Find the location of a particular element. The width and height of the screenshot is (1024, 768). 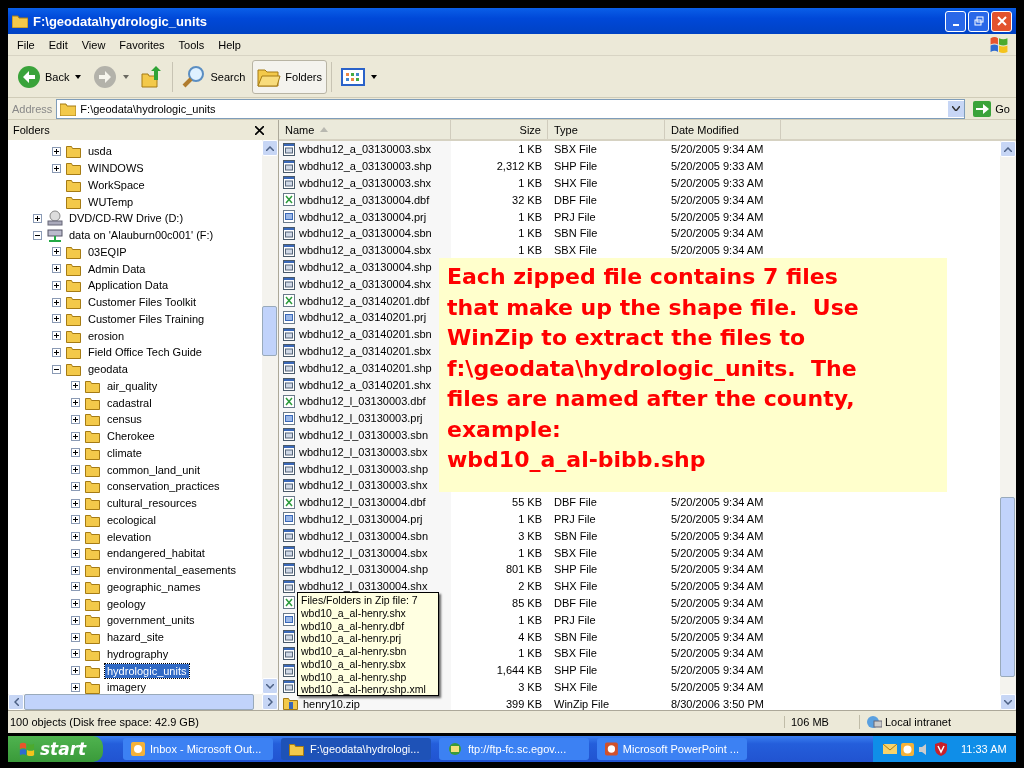

folder-tree-item: usda is located at coordinates (100, 151).